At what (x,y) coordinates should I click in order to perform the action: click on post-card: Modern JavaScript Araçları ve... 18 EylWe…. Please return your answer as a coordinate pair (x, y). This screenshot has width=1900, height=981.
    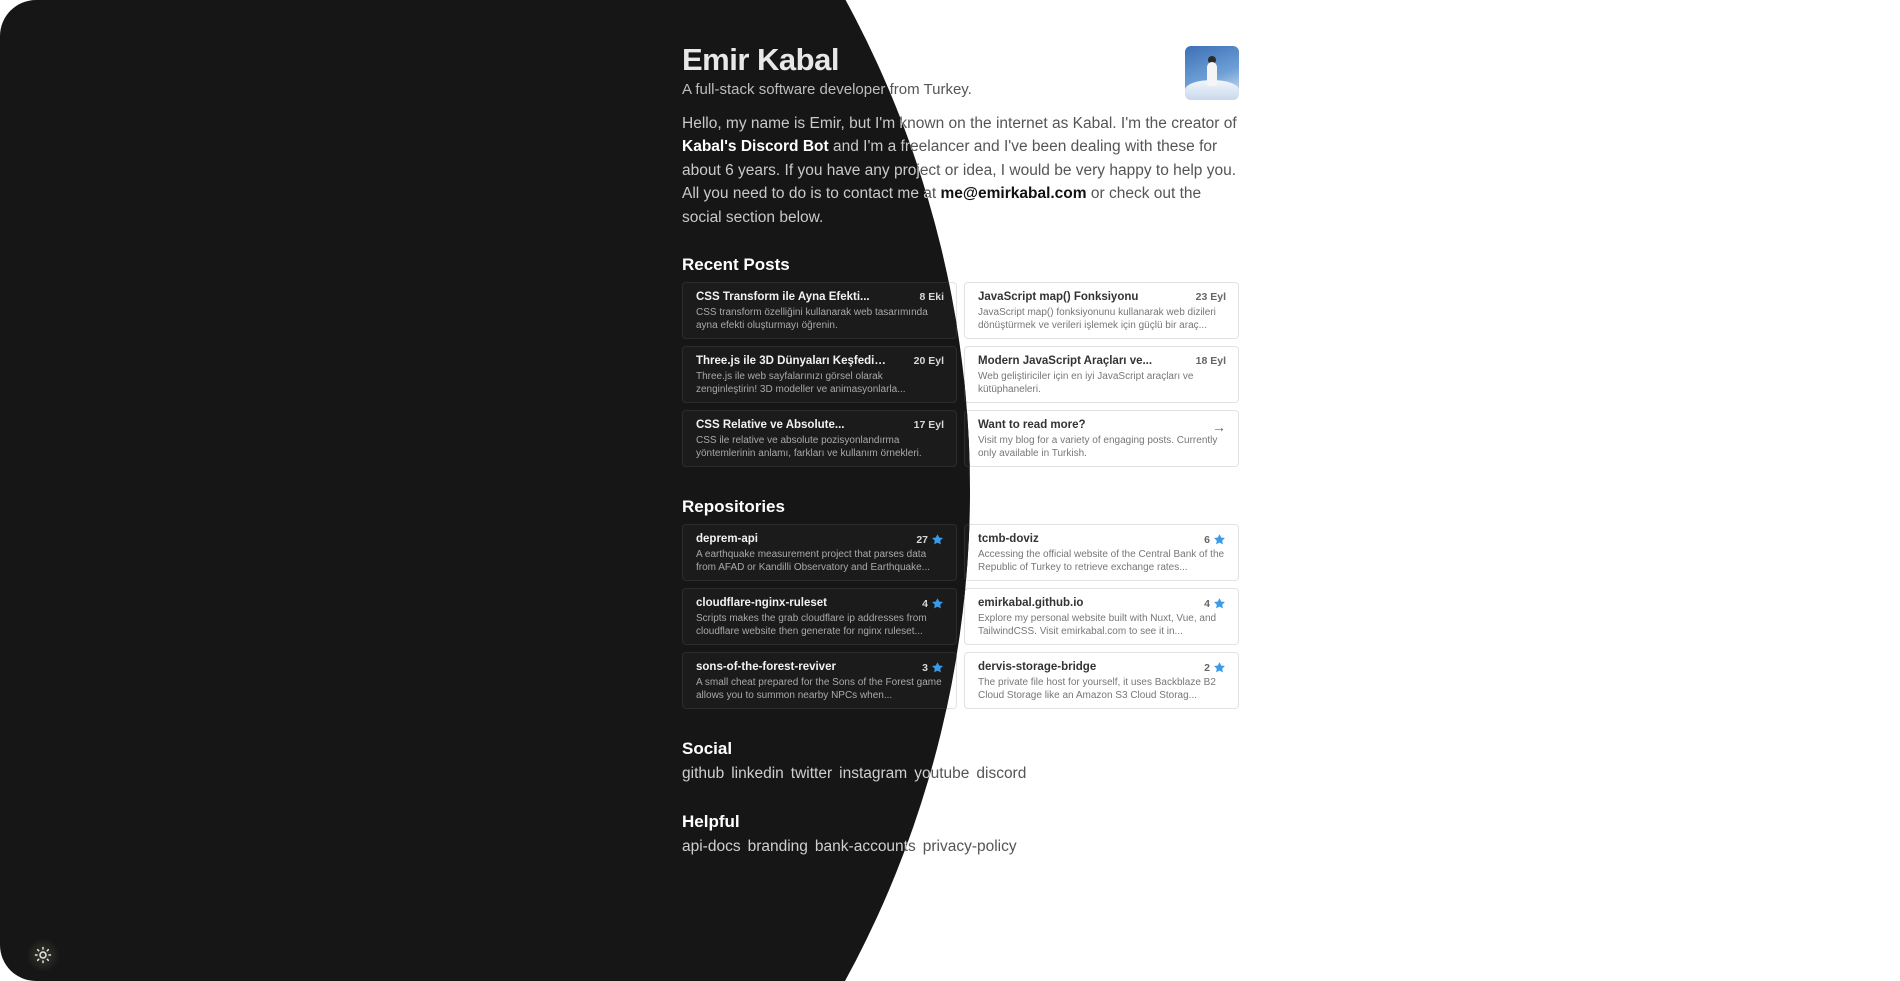
    Looking at the image, I should click on (1101, 374).